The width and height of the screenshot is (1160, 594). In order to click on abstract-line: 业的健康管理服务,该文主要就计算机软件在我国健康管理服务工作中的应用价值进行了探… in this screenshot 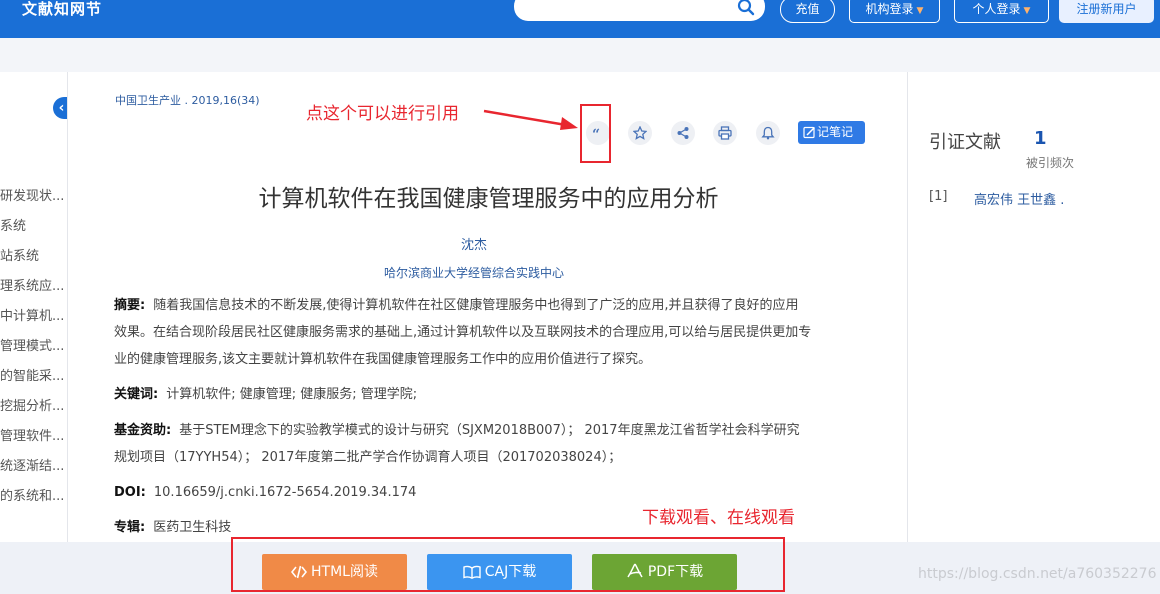, I will do `click(383, 359)`.